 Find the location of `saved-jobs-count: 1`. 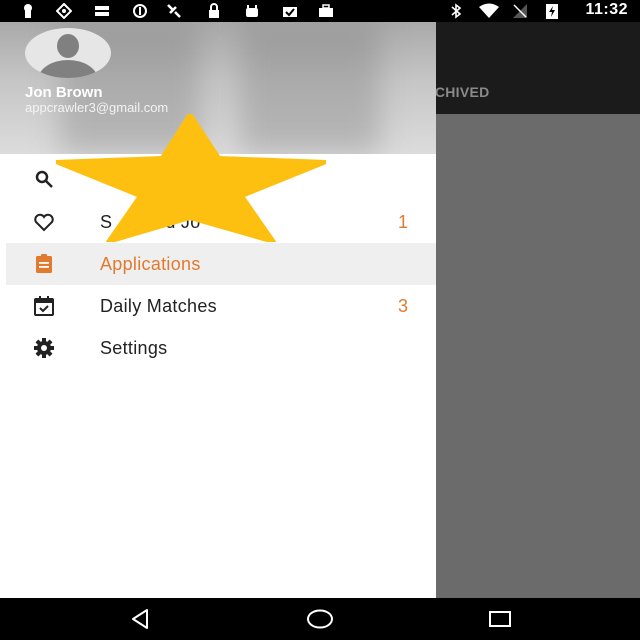

saved-jobs-count: 1 is located at coordinates (402, 222).